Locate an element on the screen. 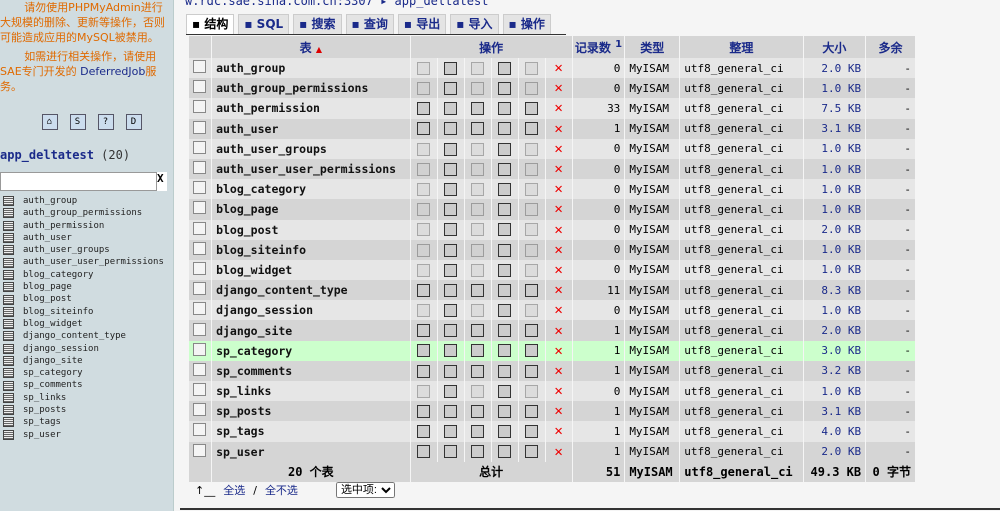  sidebar-table-item: sp_category is located at coordinates (86, 373).